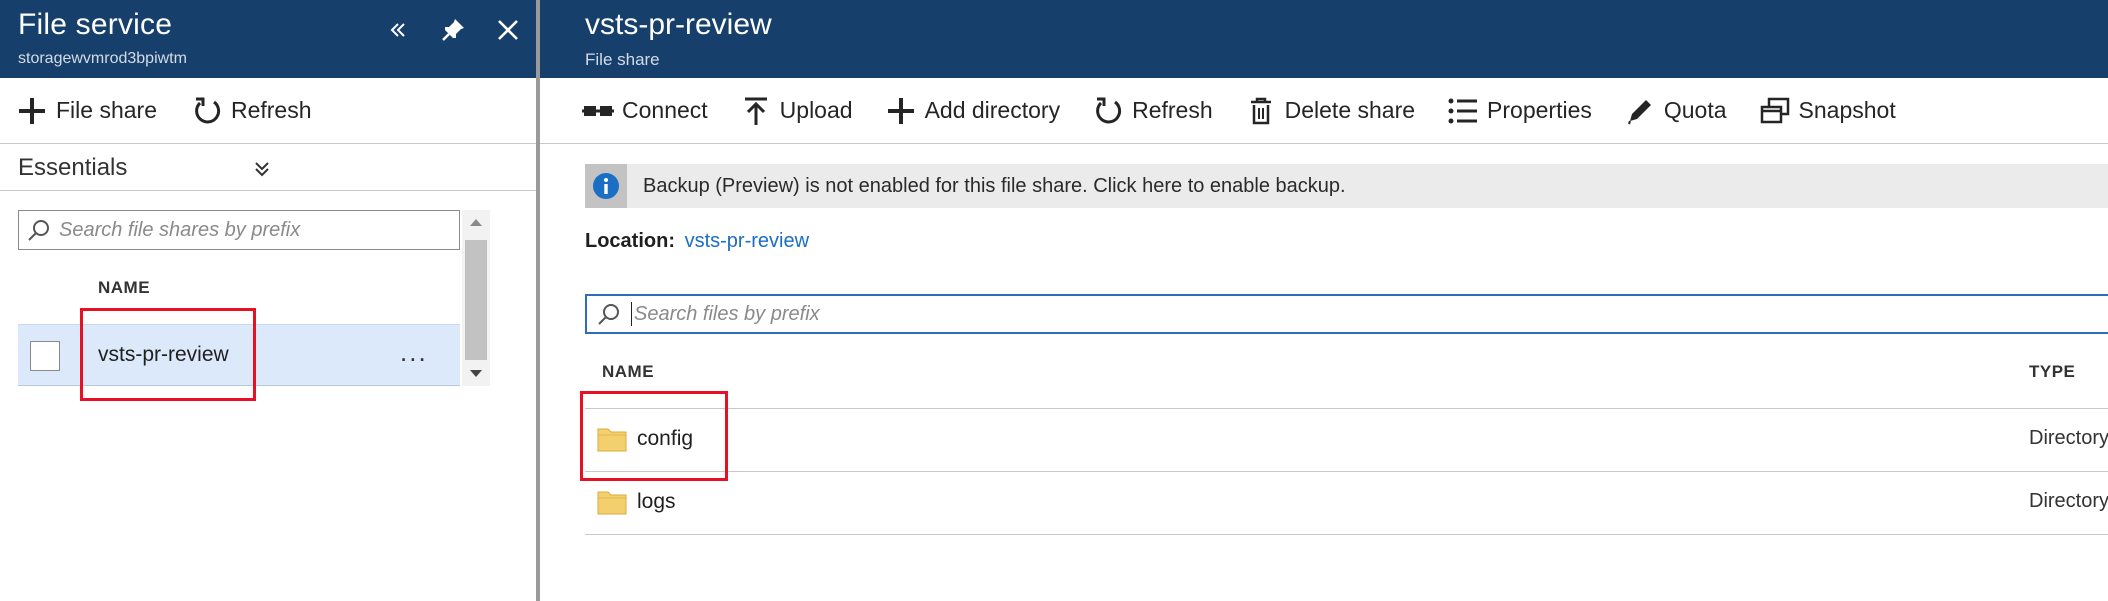 The image size is (2108, 601). Describe the element at coordinates (631, 314) in the screenshot. I see `text-caret` at that location.